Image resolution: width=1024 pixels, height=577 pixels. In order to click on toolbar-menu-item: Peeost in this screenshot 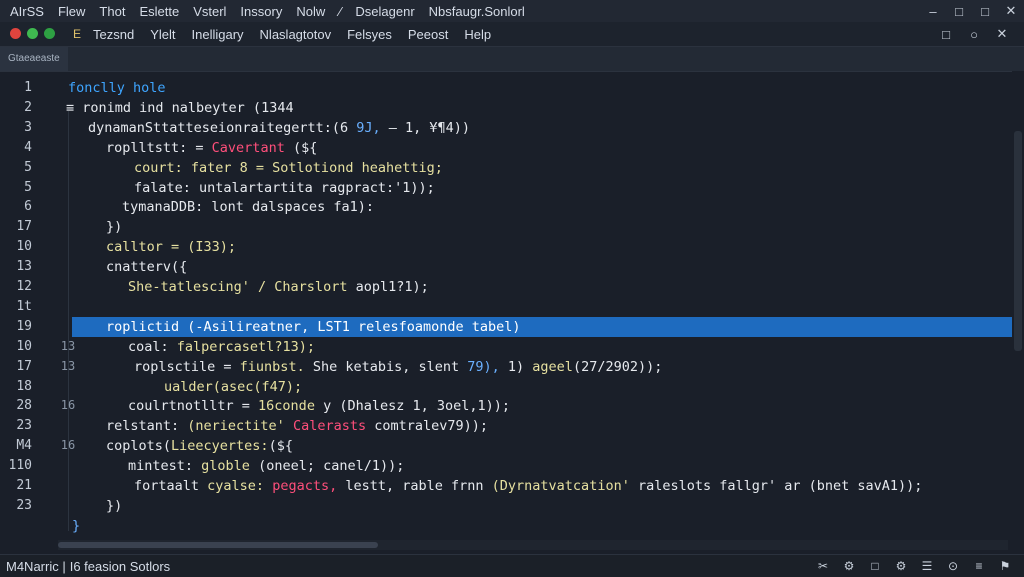, I will do `click(428, 34)`.